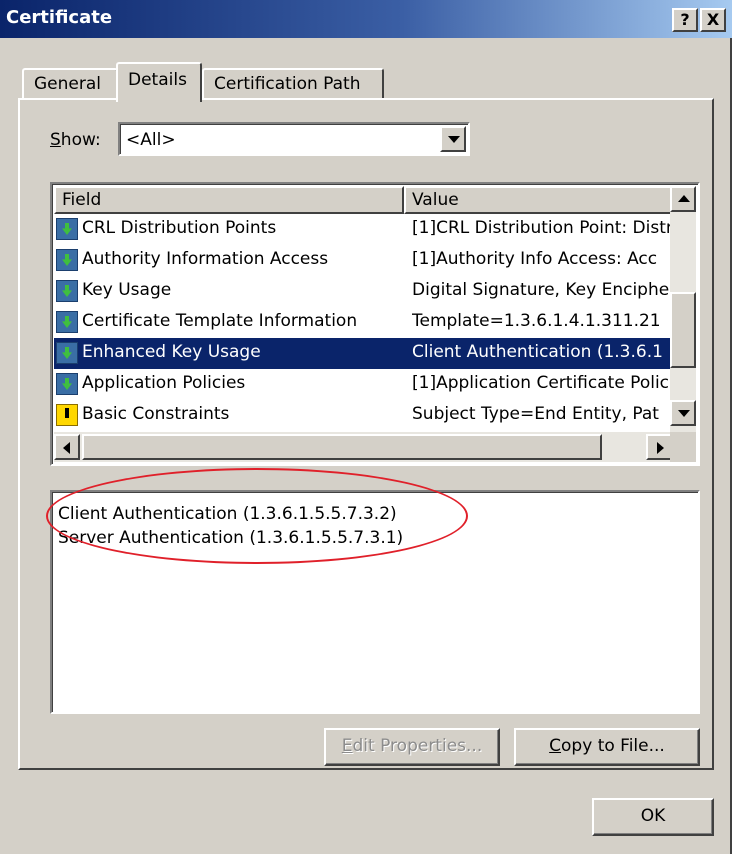  What do you see at coordinates (67, 415) in the screenshot?
I see `critical-extension-warning-icon` at bounding box center [67, 415].